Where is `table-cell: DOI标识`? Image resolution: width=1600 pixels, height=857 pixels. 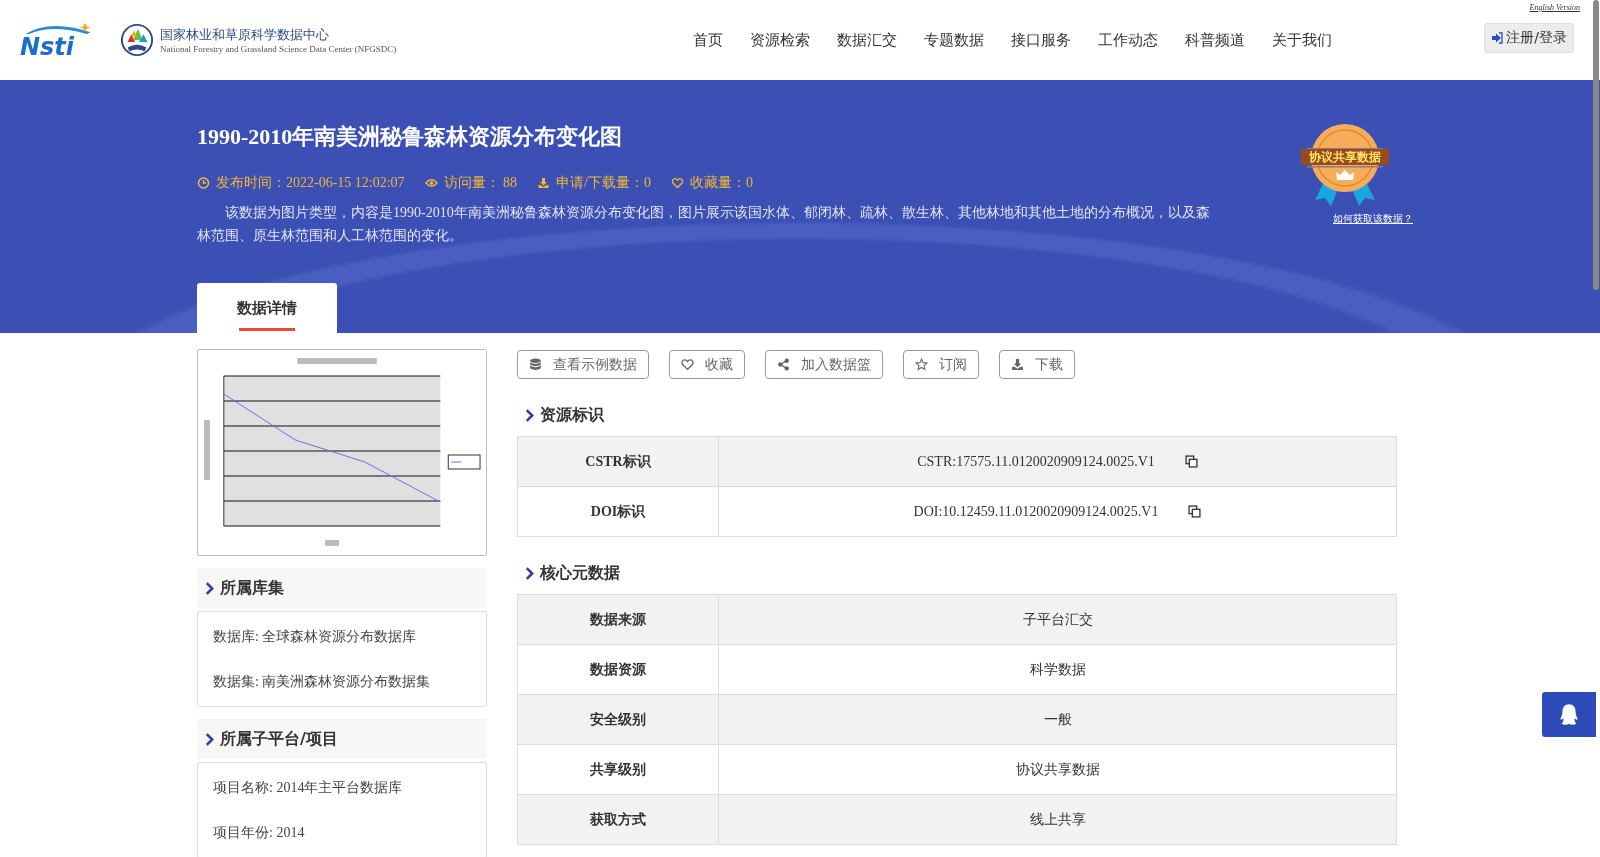 table-cell: DOI标识 is located at coordinates (618, 511).